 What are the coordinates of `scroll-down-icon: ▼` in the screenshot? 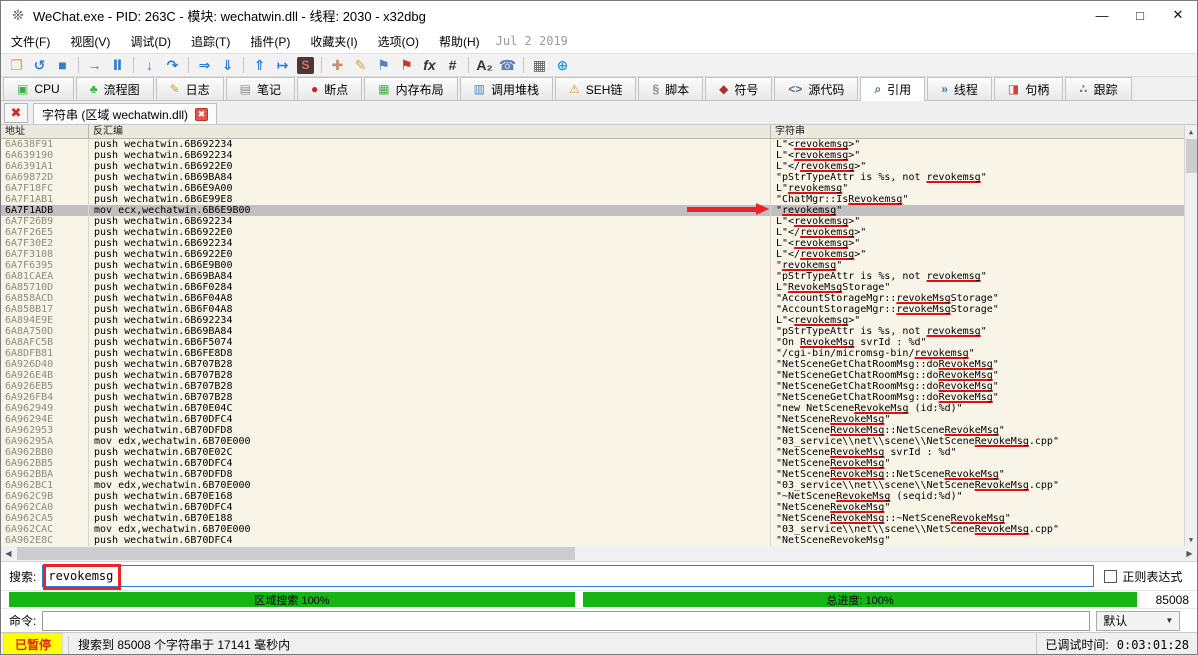 It's located at (1191, 539).